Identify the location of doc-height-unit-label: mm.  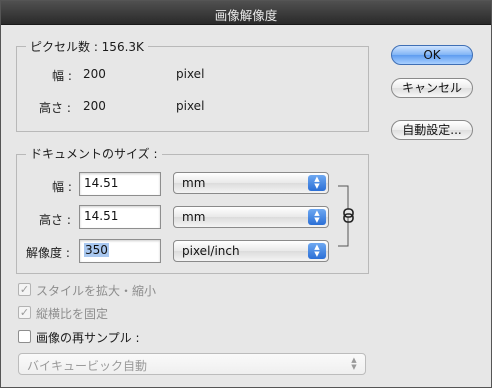
(194, 217).